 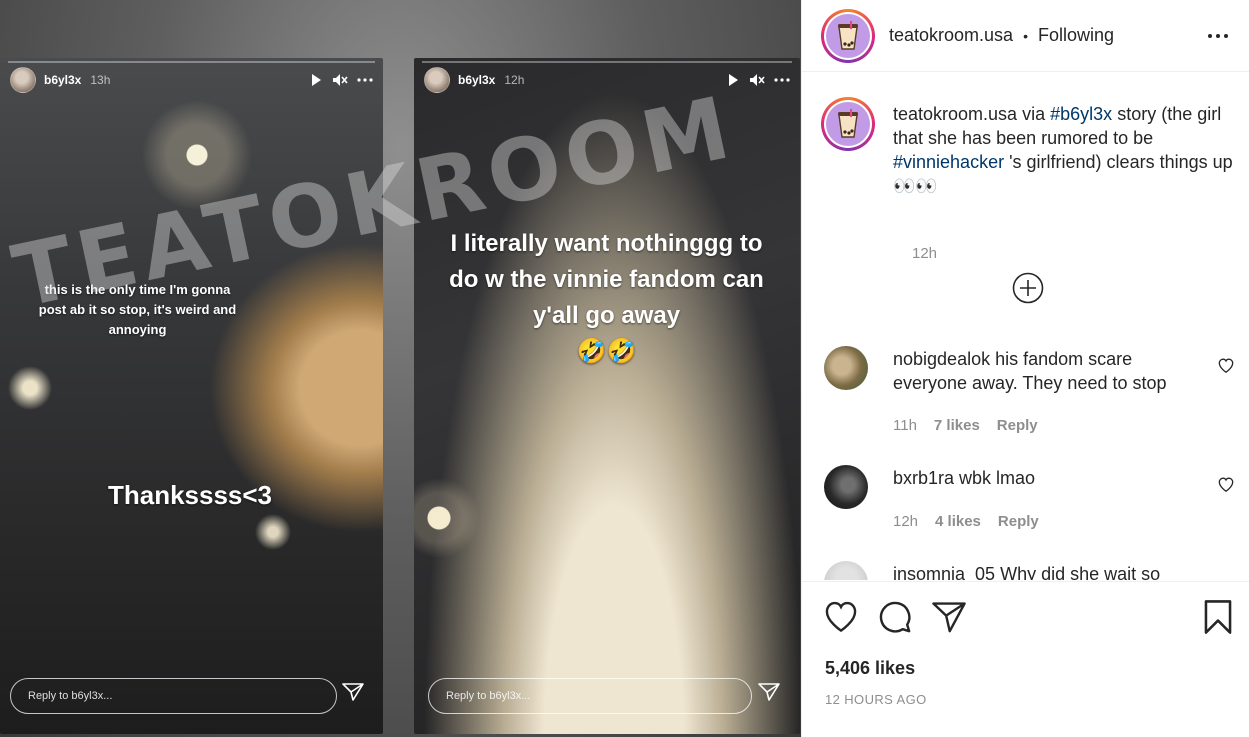 I want to click on story-header: b6yl3x 13h, so click(x=191, y=80).